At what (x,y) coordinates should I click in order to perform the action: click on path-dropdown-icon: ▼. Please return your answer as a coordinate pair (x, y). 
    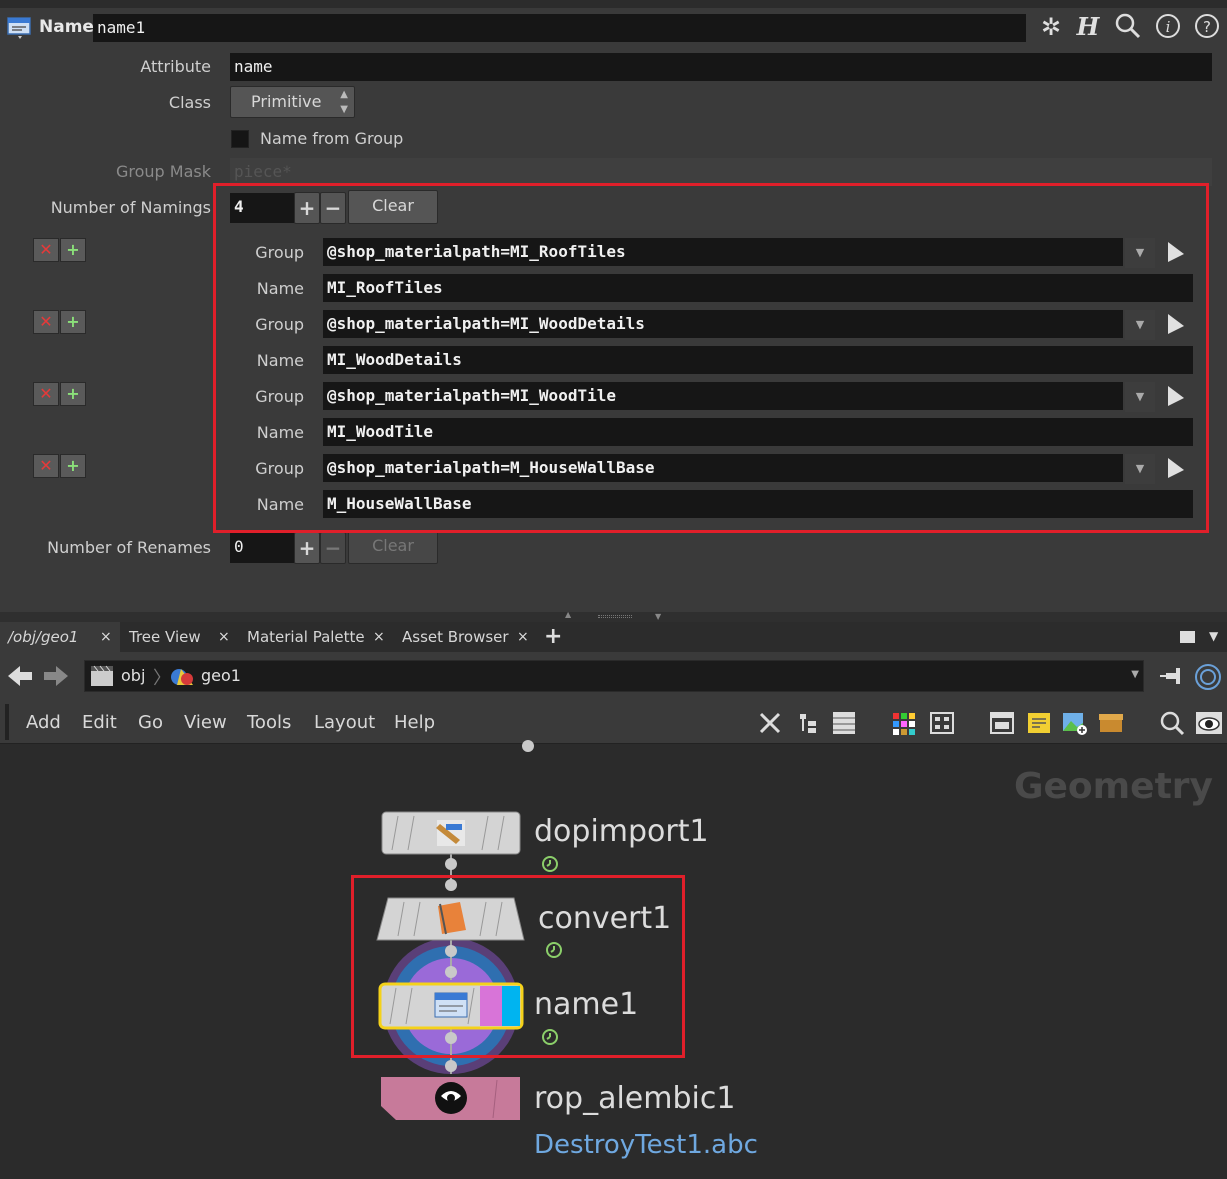
    Looking at the image, I should click on (1135, 674).